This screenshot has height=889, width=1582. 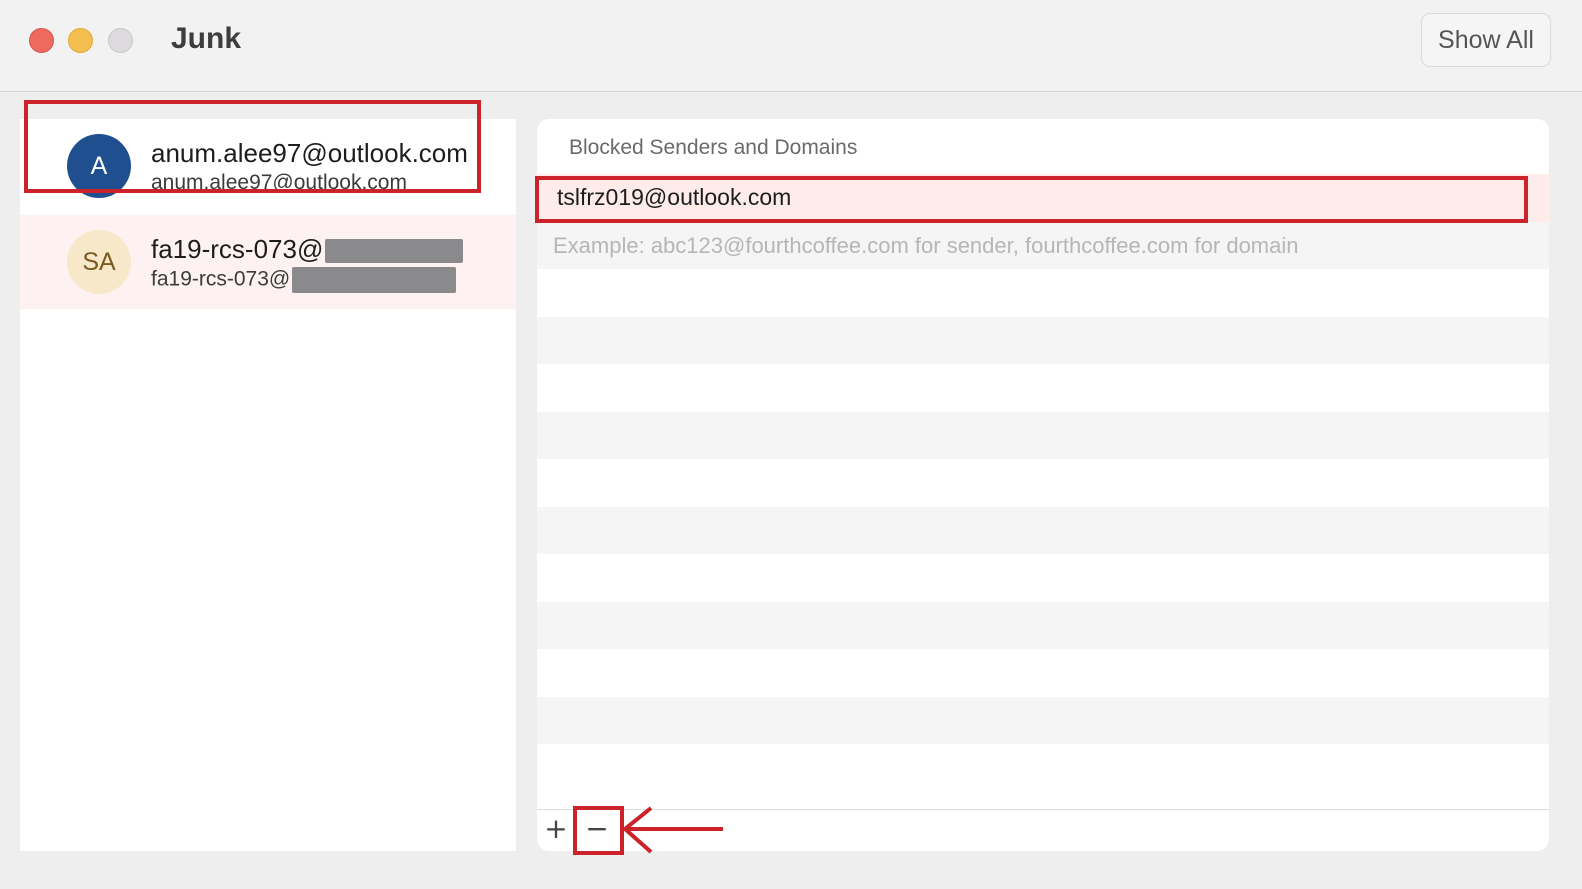 What do you see at coordinates (597, 829) in the screenshot?
I see `remove-blocked-sender-button: −` at bounding box center [597, 829].